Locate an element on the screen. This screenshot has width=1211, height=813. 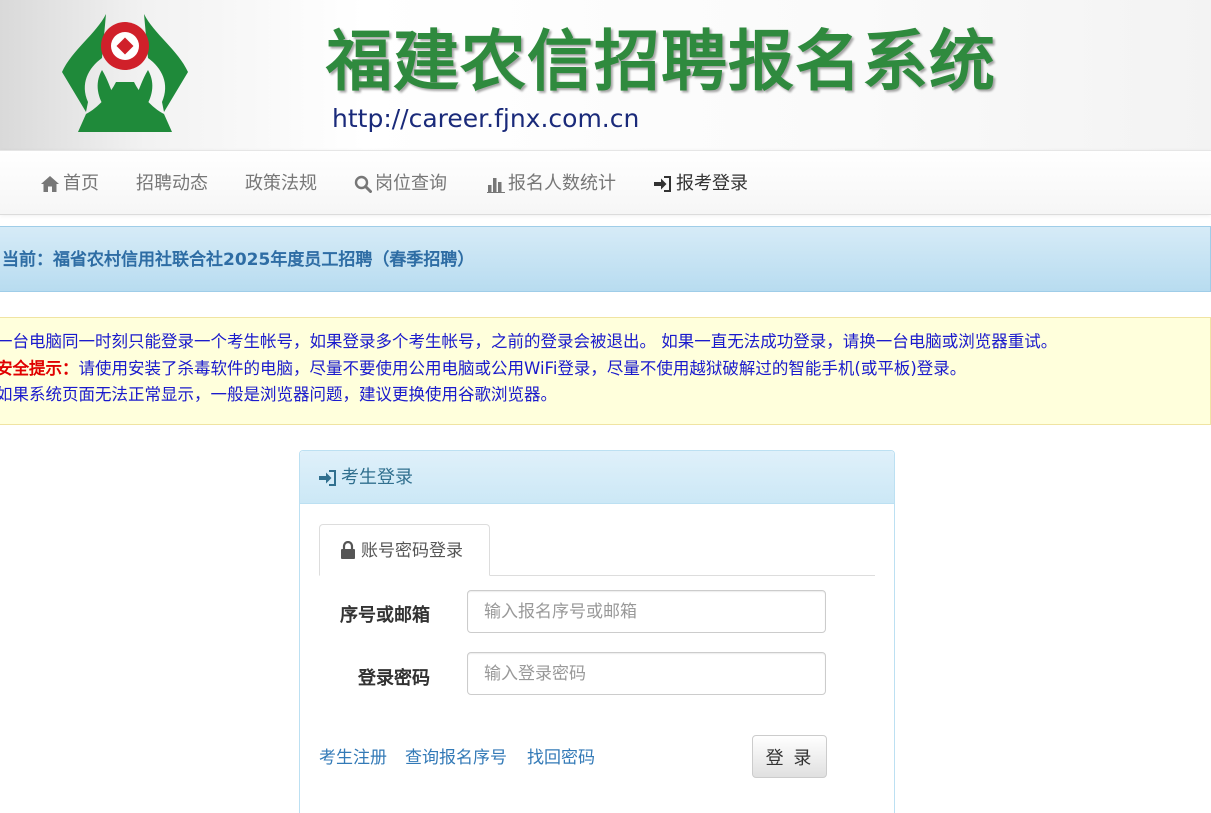
nav-policy-label: 政策法规 is located at coordinates (281, 183).